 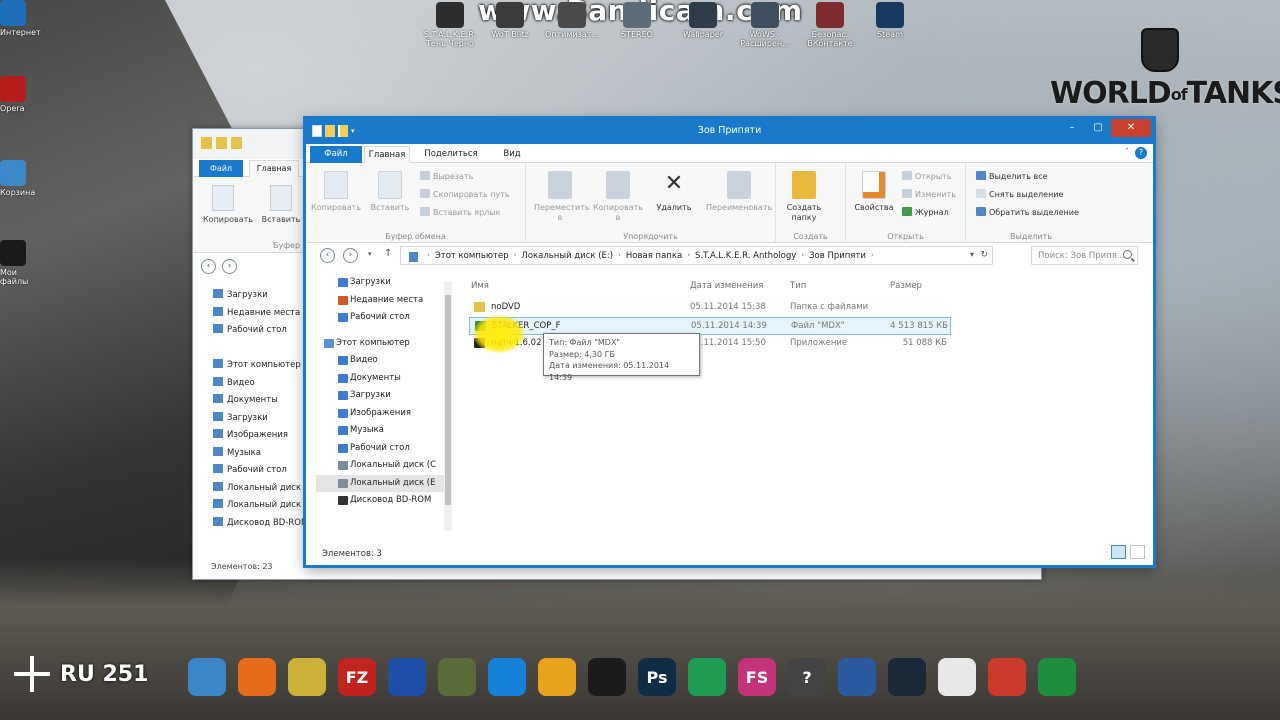 I want to click on tab-file: Файл, so click(x=336, y=154).